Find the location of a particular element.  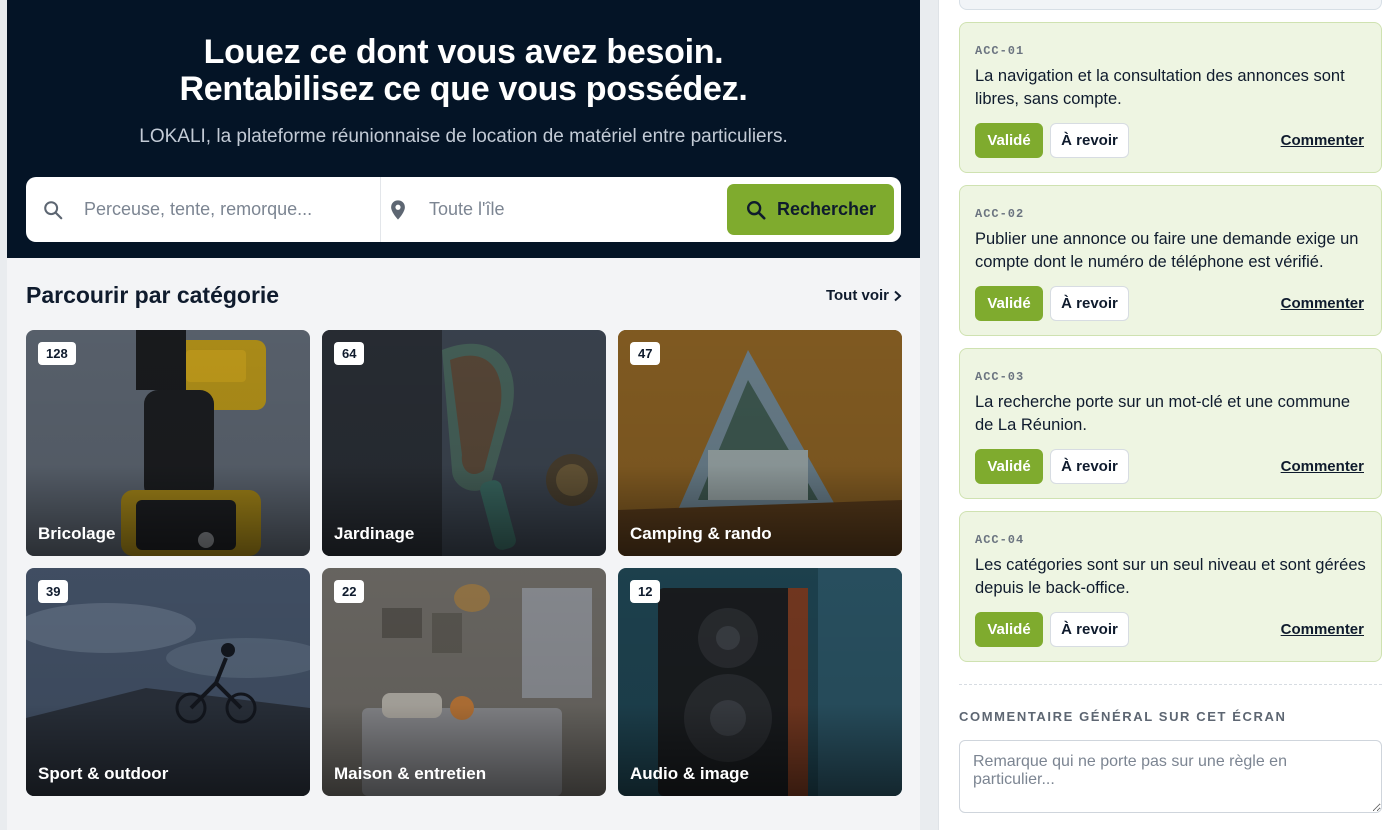

category-section-title: Parcourir par catégorie is located at coordinates (153, 295).